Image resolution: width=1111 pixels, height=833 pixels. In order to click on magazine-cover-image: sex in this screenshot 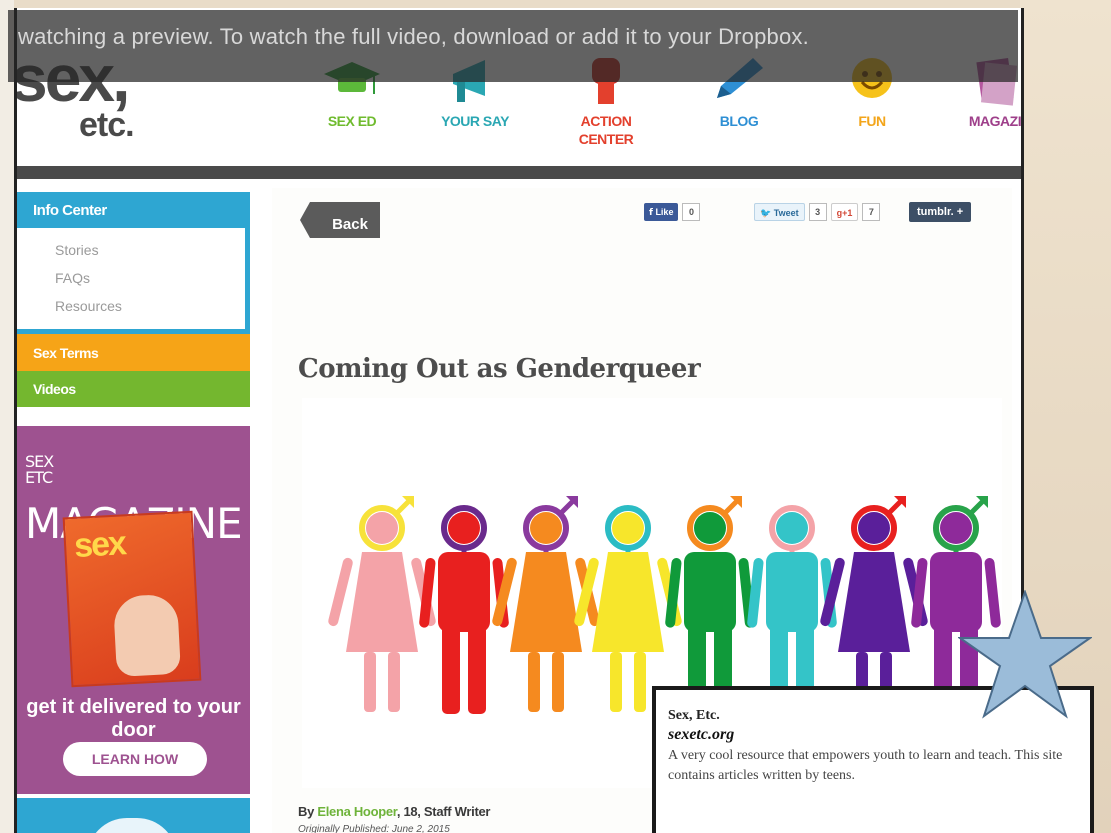, I will do `click(132, 599)`.